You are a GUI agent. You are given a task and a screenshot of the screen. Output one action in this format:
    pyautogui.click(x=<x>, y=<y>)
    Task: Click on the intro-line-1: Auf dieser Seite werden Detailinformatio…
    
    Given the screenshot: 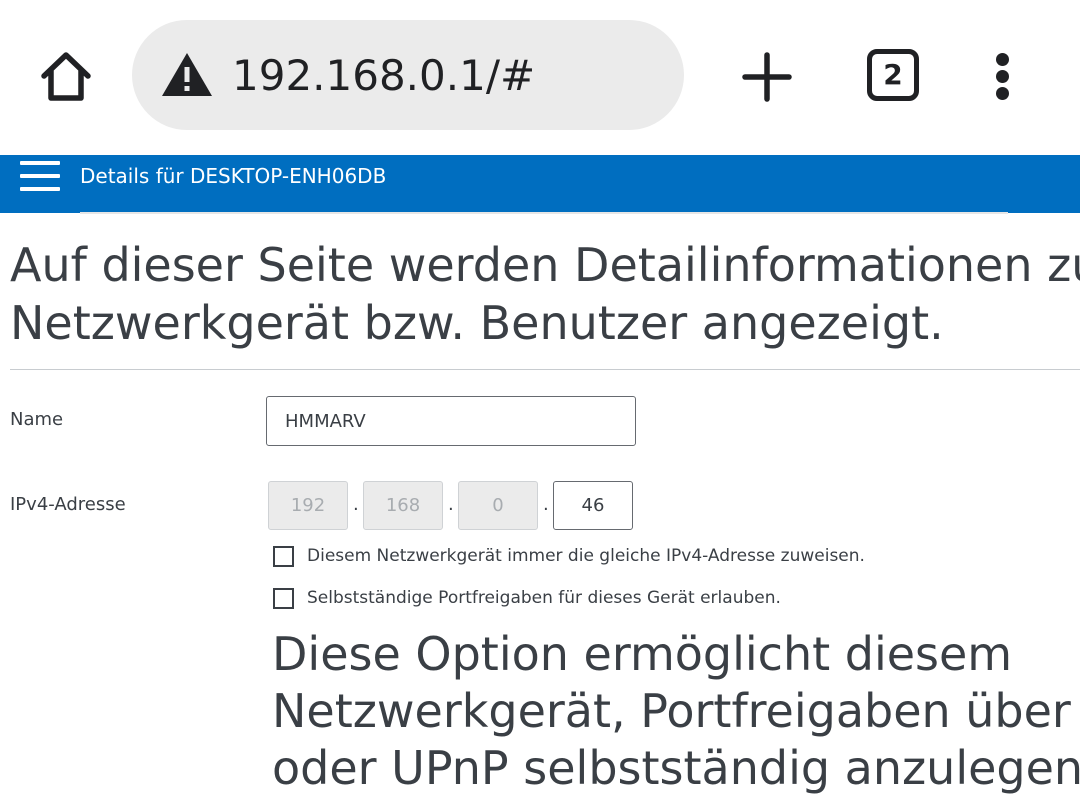 What is the action you would take?
    pyautogui.click(x=545, y=265)
    